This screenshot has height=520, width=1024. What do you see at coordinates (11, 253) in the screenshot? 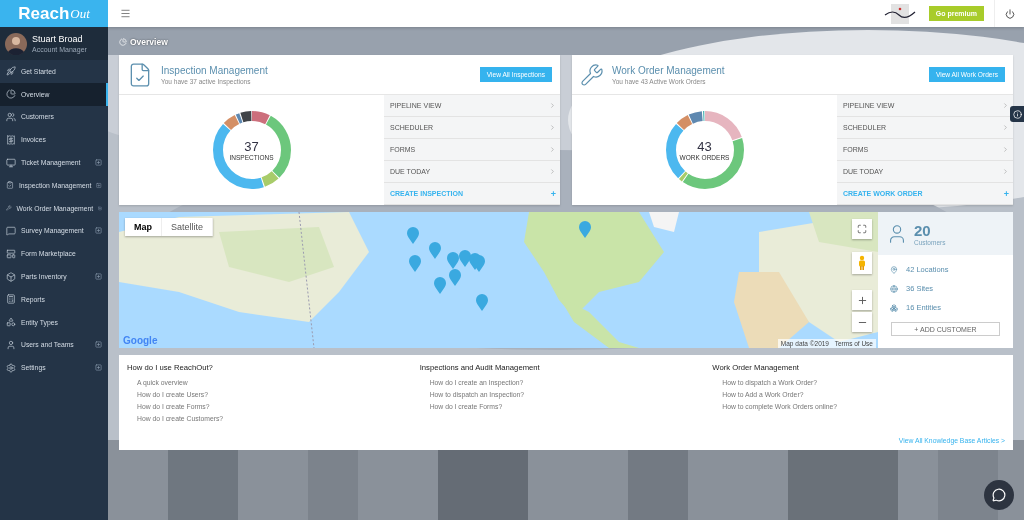
I see `form-icon` at bounding box center [11, 253].